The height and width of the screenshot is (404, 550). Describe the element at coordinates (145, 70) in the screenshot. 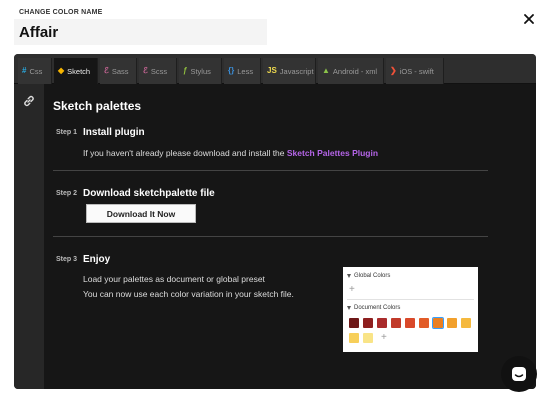

I see `scss-icon: ℰ` at that location.